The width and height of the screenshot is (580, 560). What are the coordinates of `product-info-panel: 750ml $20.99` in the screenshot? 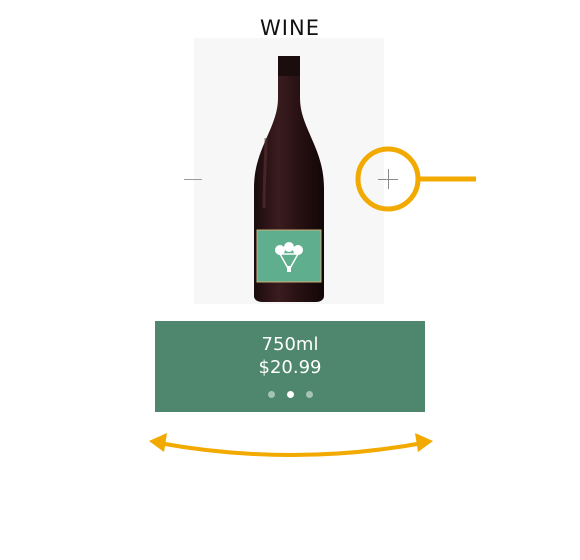 It's located at (290, 366).